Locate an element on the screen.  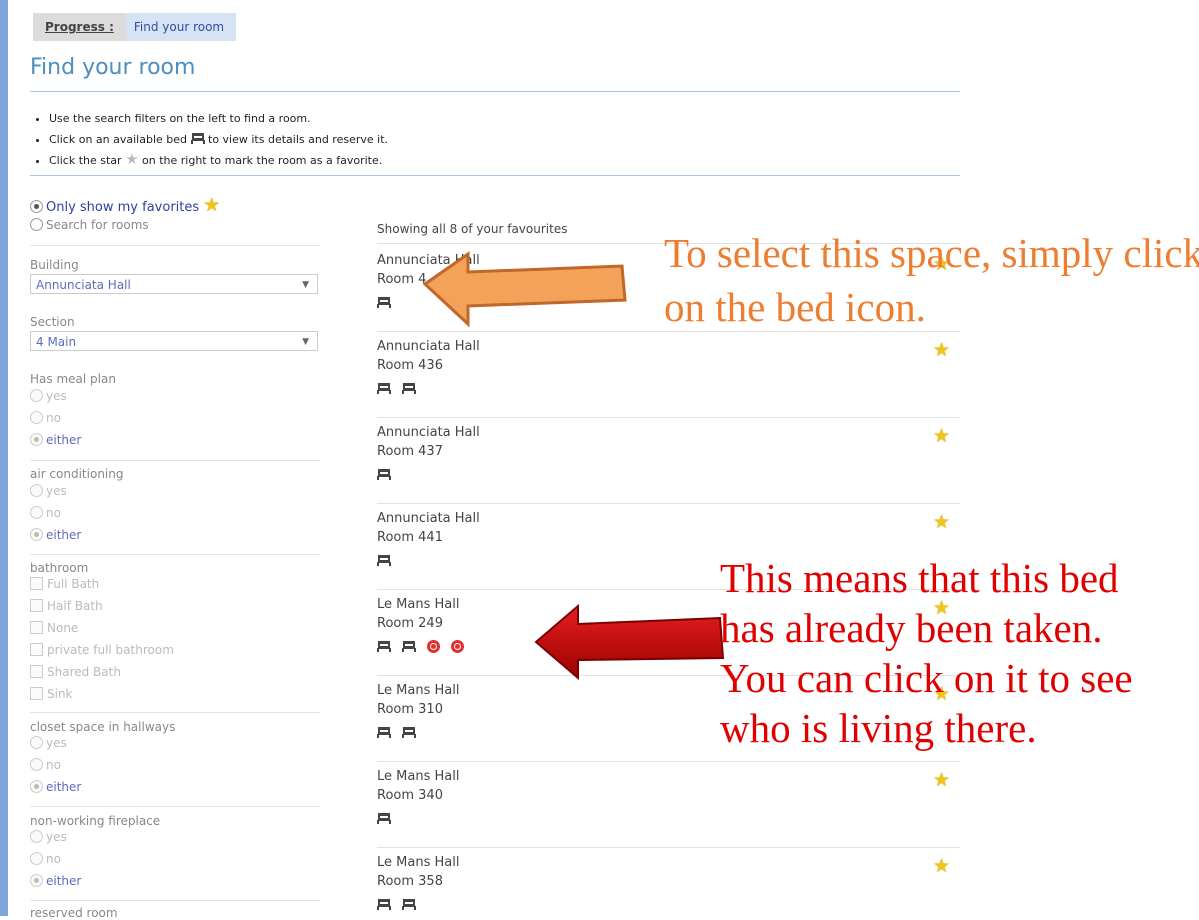
arrow-shape is located at coordinates (524, 289).